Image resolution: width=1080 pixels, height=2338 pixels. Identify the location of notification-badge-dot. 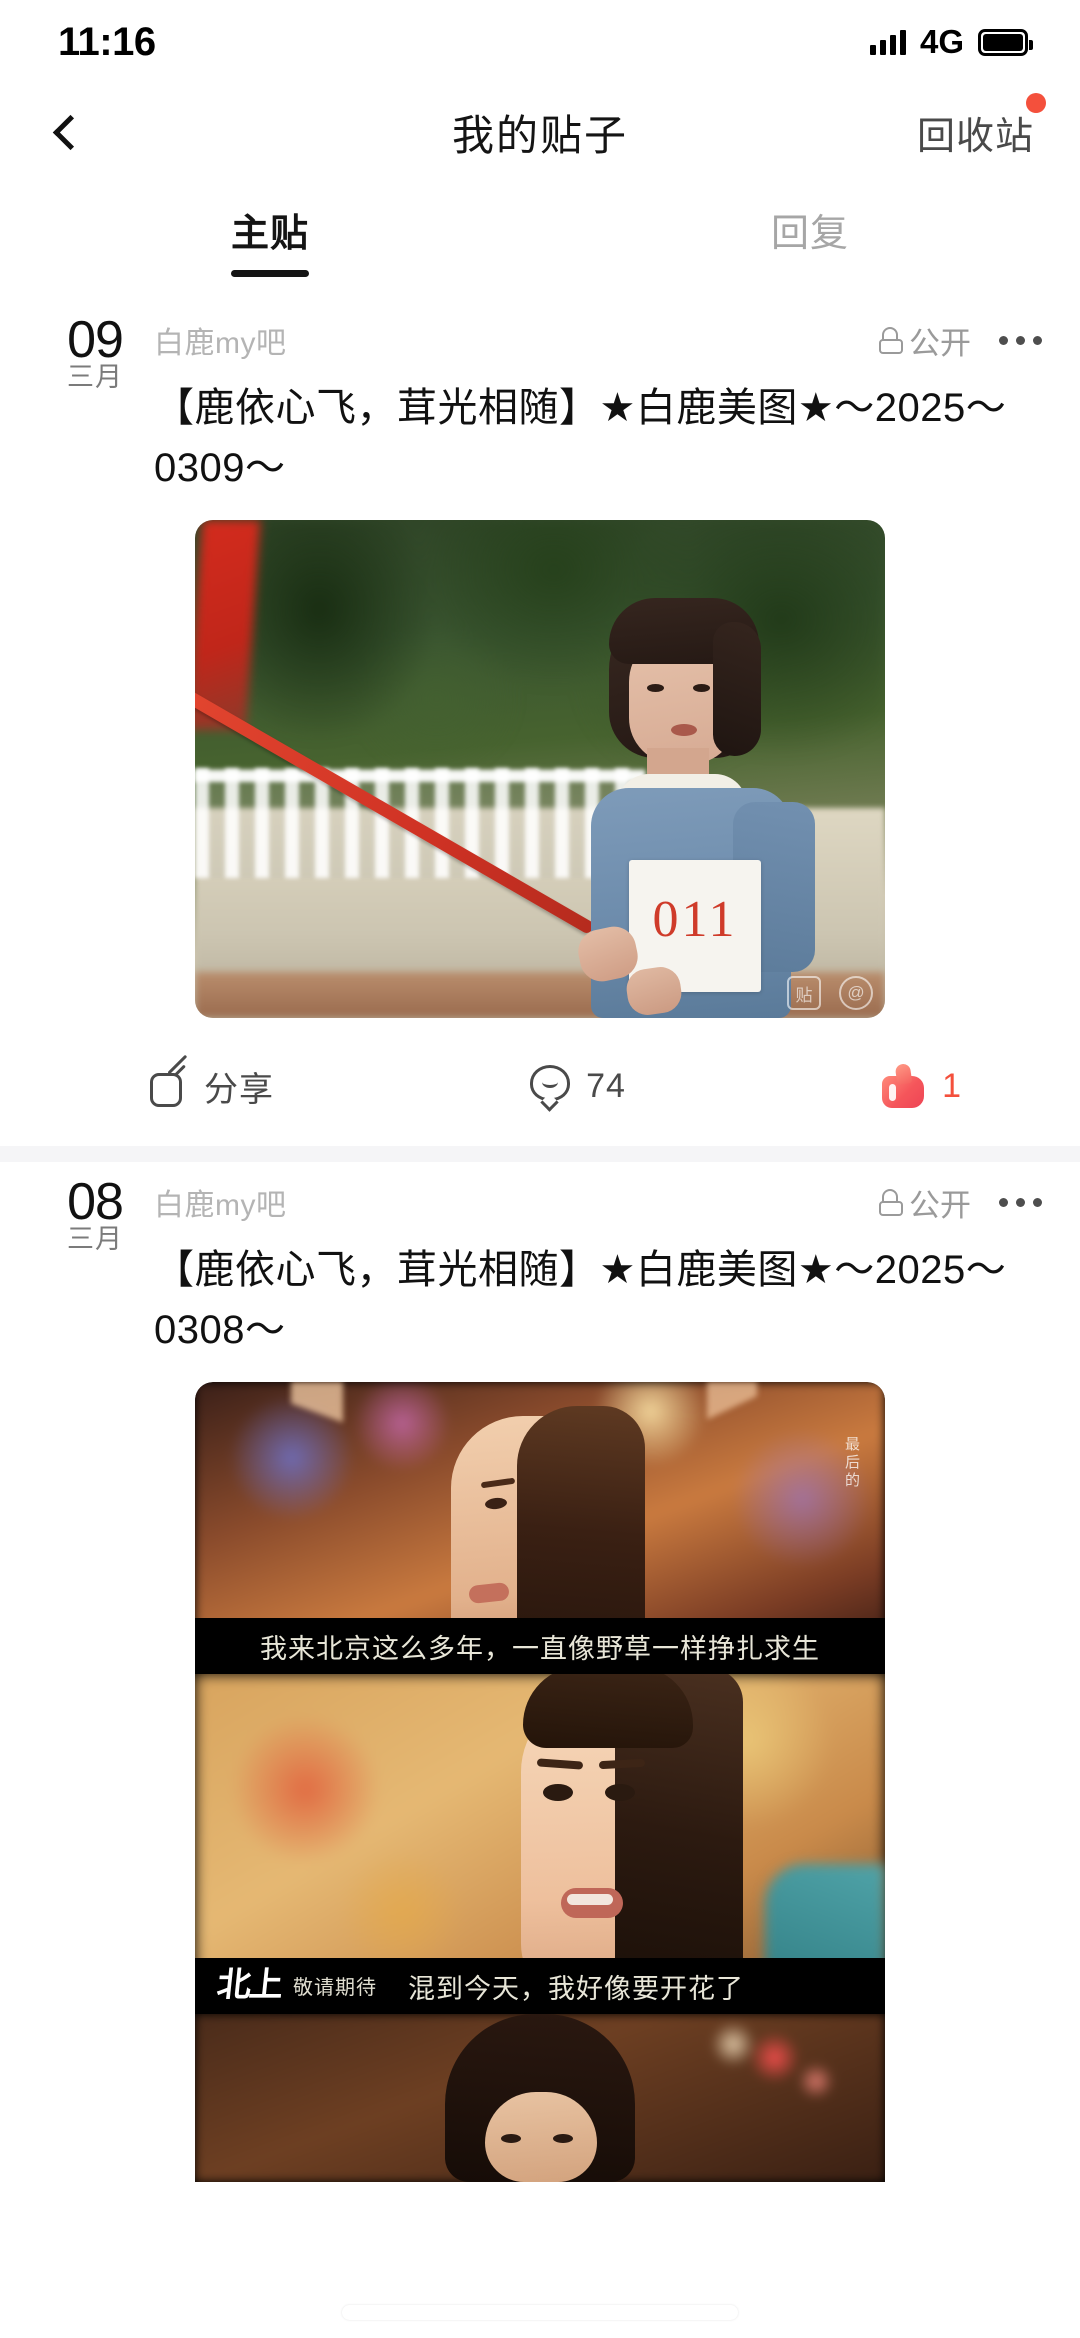
(1036, 102).